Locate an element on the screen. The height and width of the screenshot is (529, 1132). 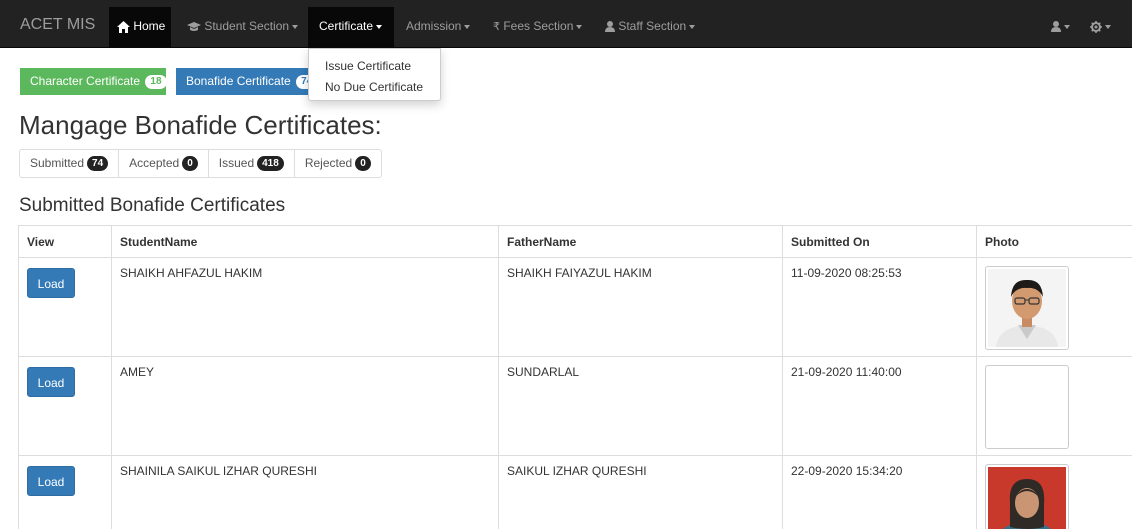
home-icon is located at coordinates (123, 26).